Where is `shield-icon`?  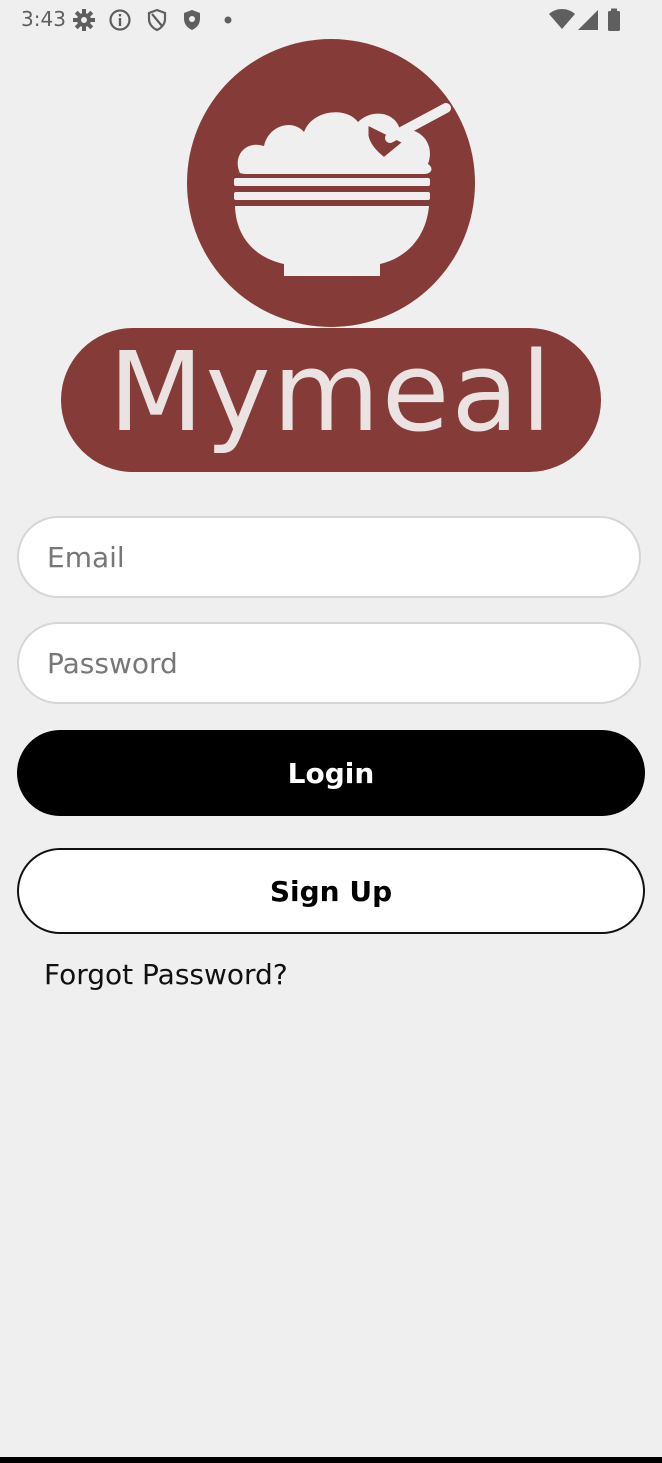 shield-icon is located at coordinates (157, 20).